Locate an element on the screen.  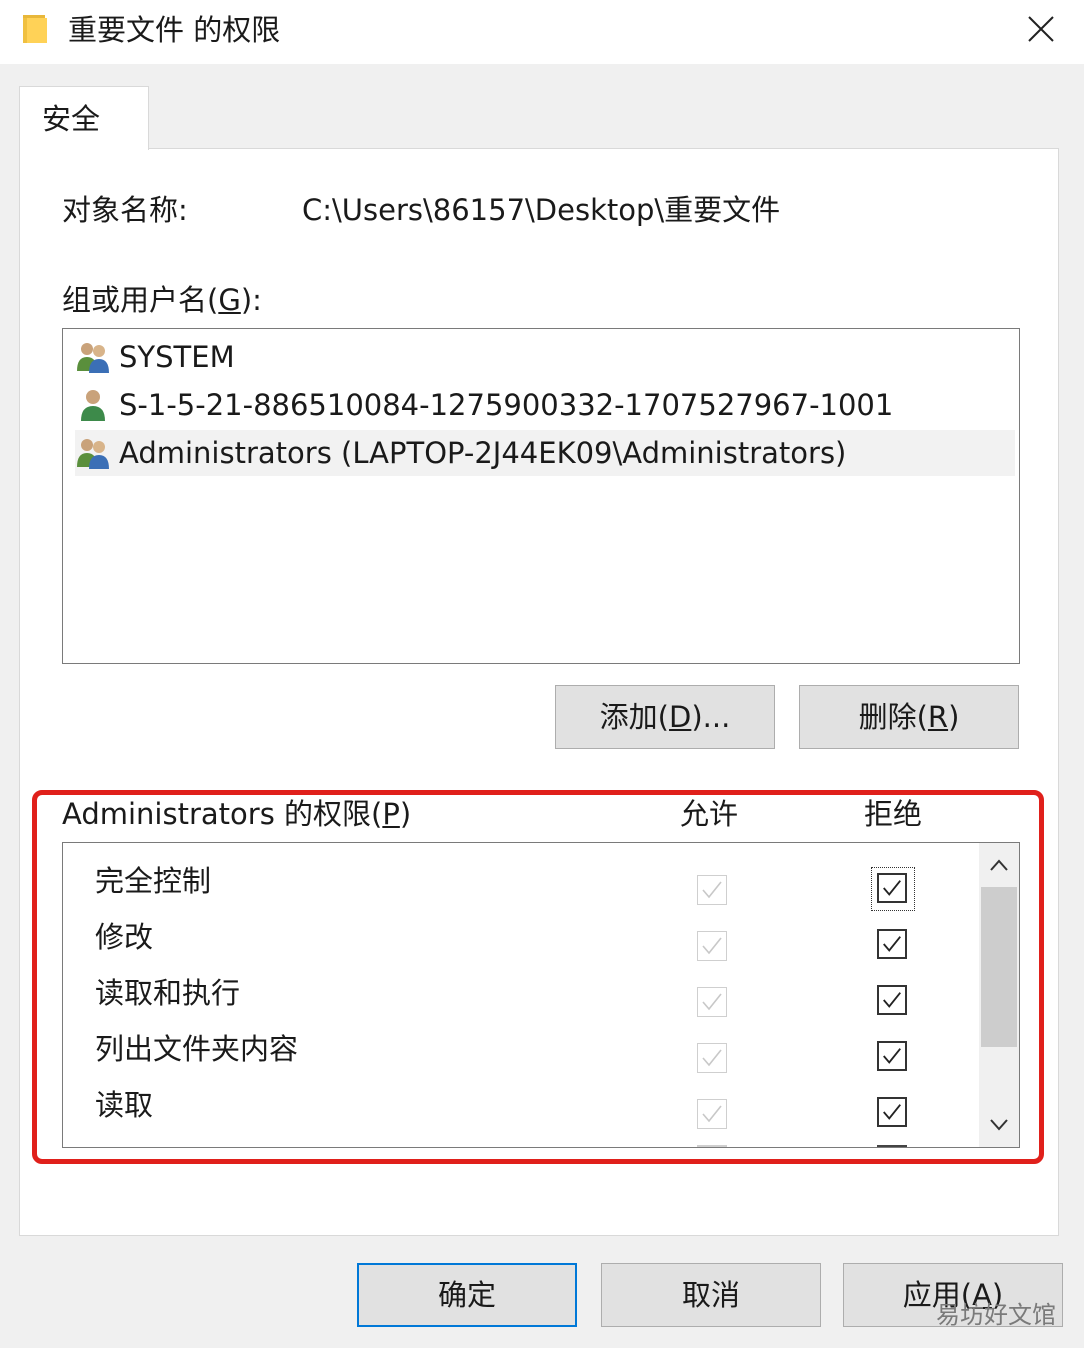
window-title: 重要文件 的权限 is located at coordinates (174, 30).